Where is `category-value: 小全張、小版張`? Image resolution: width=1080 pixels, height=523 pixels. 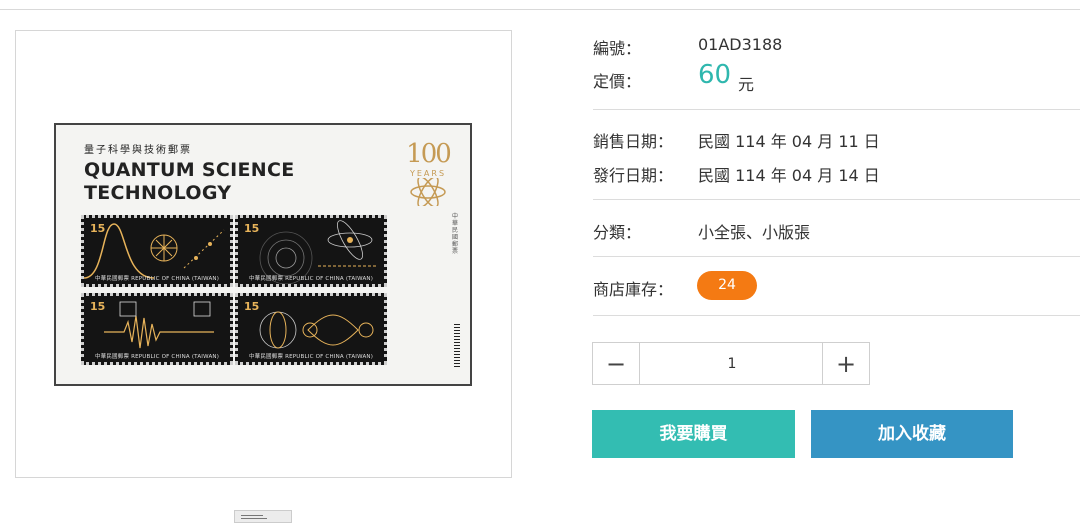 category-value: 小全張、小版張 is located at coordinates (754, 232).